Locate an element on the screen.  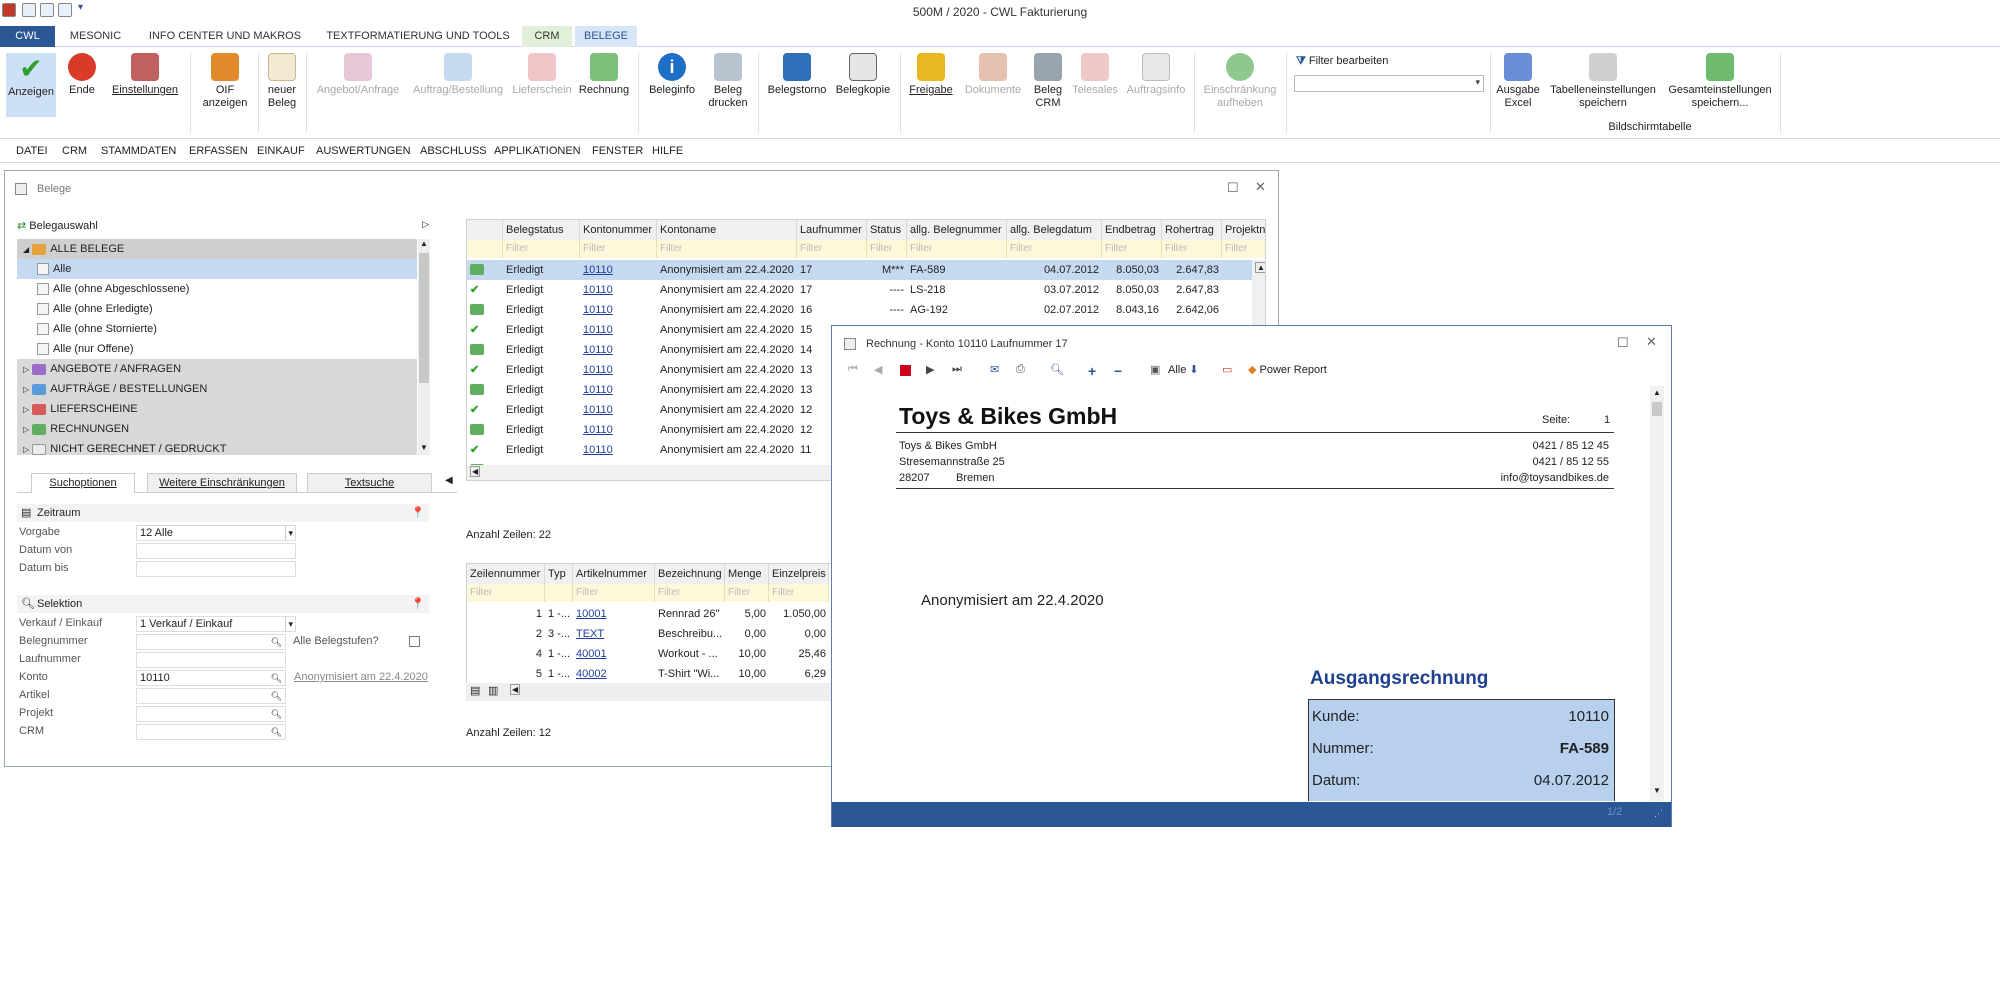
tabelleneinstellungen-speichern-button: Tabelleneinstellungen speichern is located at coordinates (1603, 81).